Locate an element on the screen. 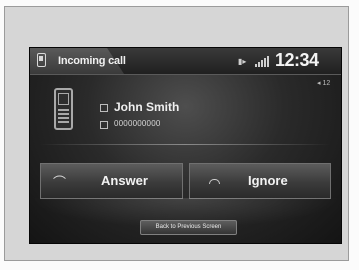  ignore-call-icon is located at coordinates (214, 181).